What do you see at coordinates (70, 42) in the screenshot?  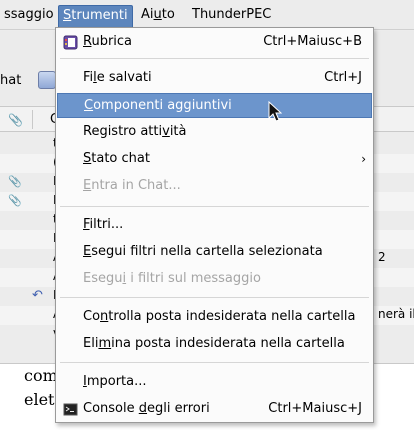 I see `address-book-icon` at bounding box center [70, 42].